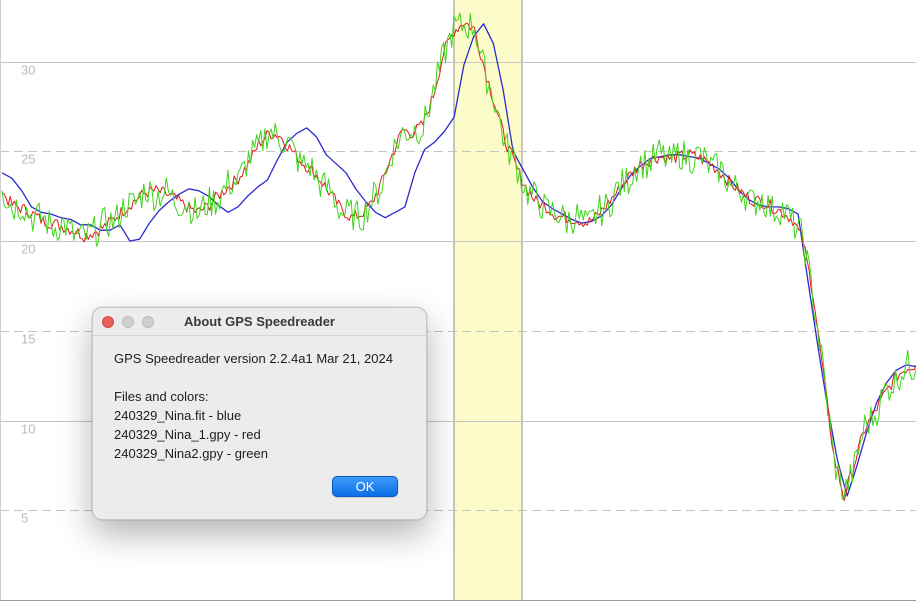 The height and width of the screenshot is (603, 916). I want to click on ok-button: OK, so click(365, 486).